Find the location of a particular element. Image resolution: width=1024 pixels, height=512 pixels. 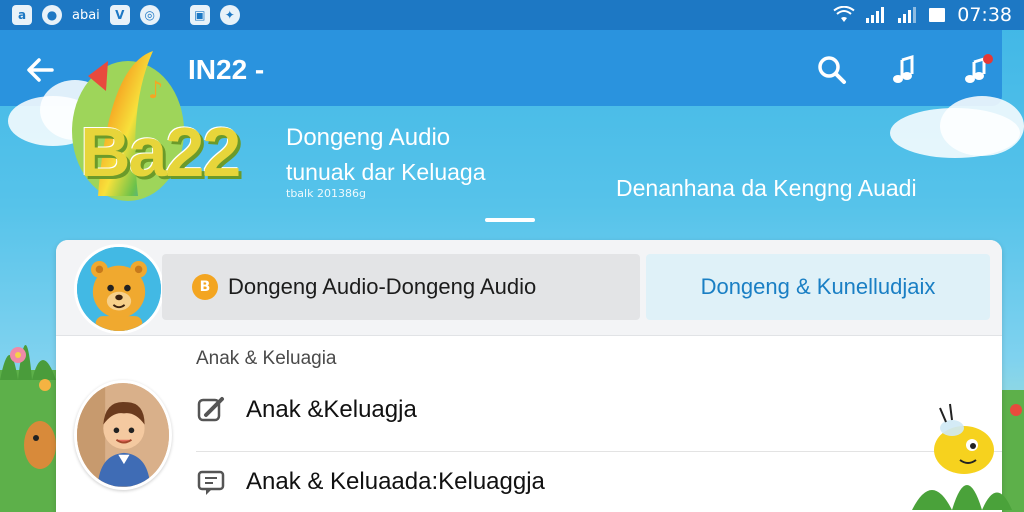

cloud is located at coordinates (982, 126).